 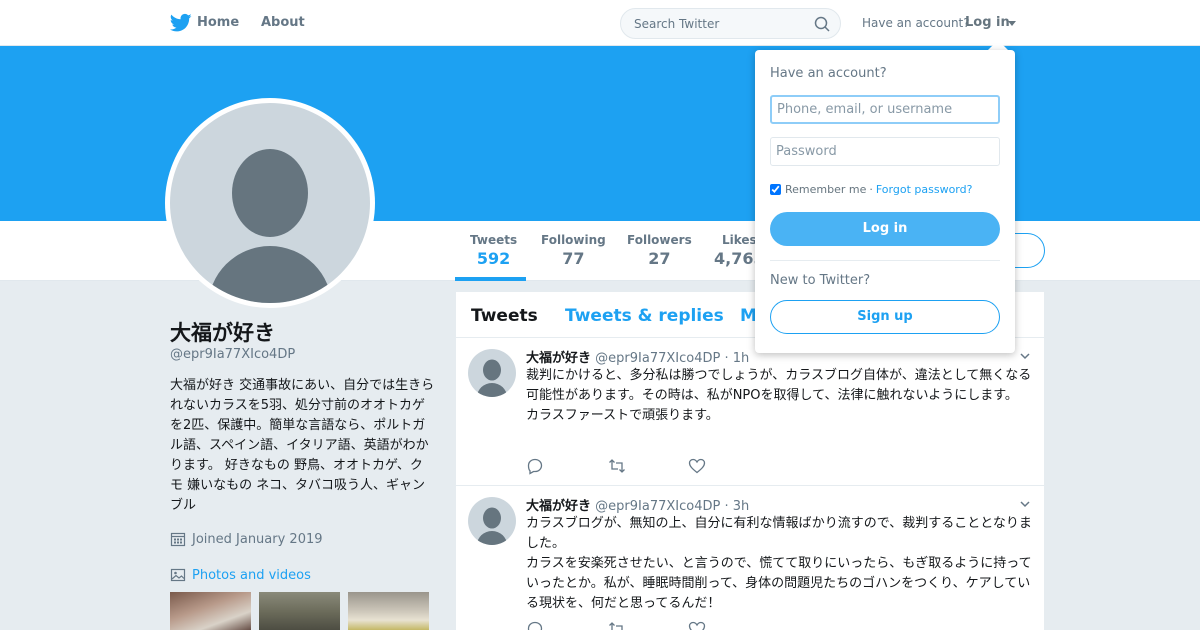 I want to click on photos-videos-link: Photos and videos, so click(x=240, y=575).